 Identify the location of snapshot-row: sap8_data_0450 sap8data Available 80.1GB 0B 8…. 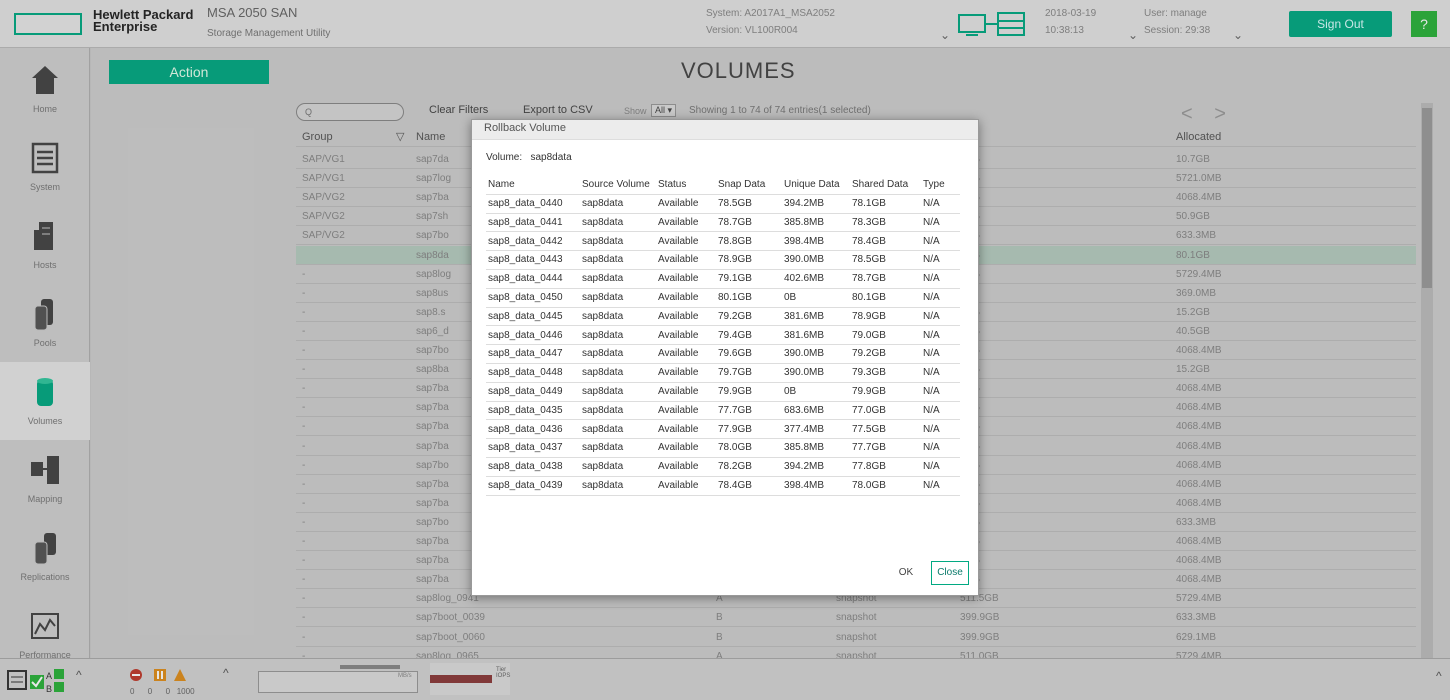
(723, 298).